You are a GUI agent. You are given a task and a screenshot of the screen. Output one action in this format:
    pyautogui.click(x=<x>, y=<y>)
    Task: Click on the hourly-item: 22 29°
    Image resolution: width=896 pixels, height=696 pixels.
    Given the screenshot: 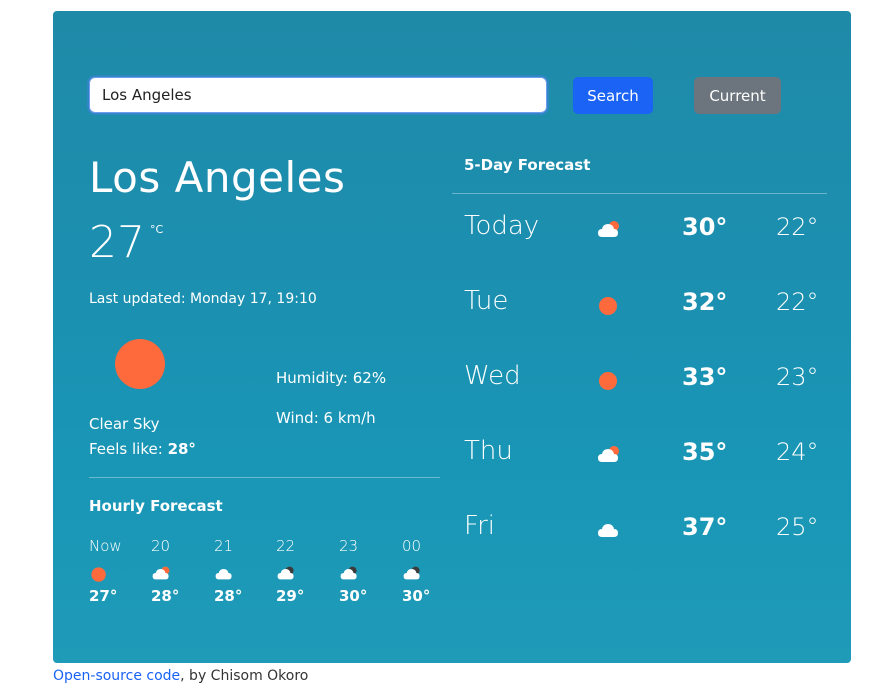 What is the action you would take?
    pyautogui.click(x=296, y=571)
    